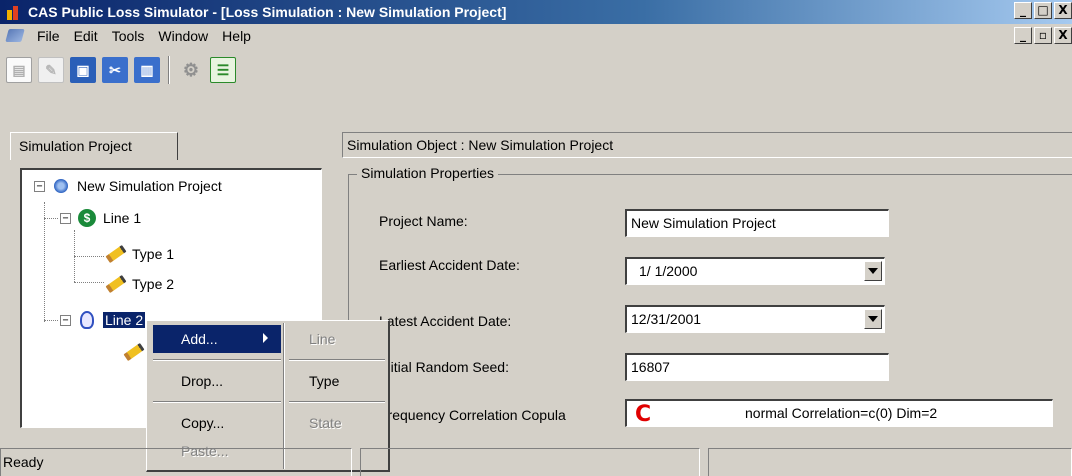  What do you see at coordinates (757, 223) in the screenshot?
I see `project-name-input: New Simulation Project` at bounding box center [757, 223].